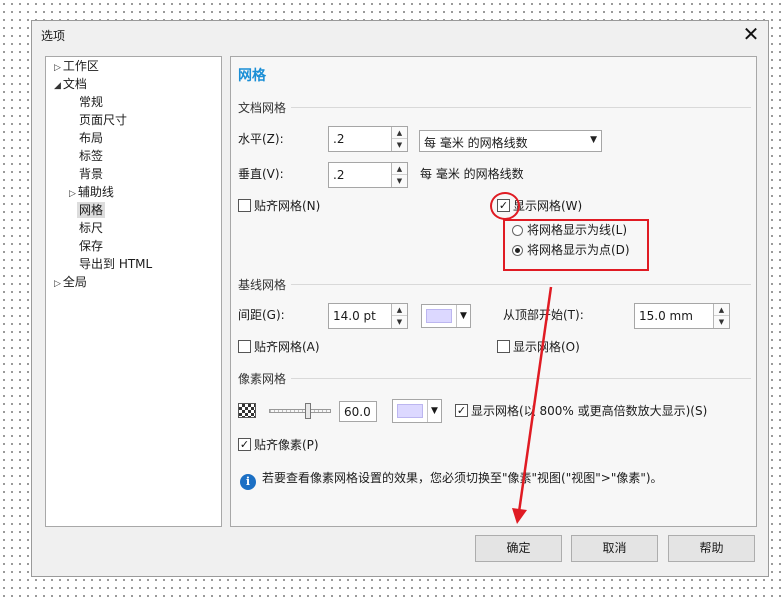 The image size is (781, 599). What do you see at coordinates (532, 405) in the screenshot?
I see `annotation-arrow` at bounding box center [532, 405].